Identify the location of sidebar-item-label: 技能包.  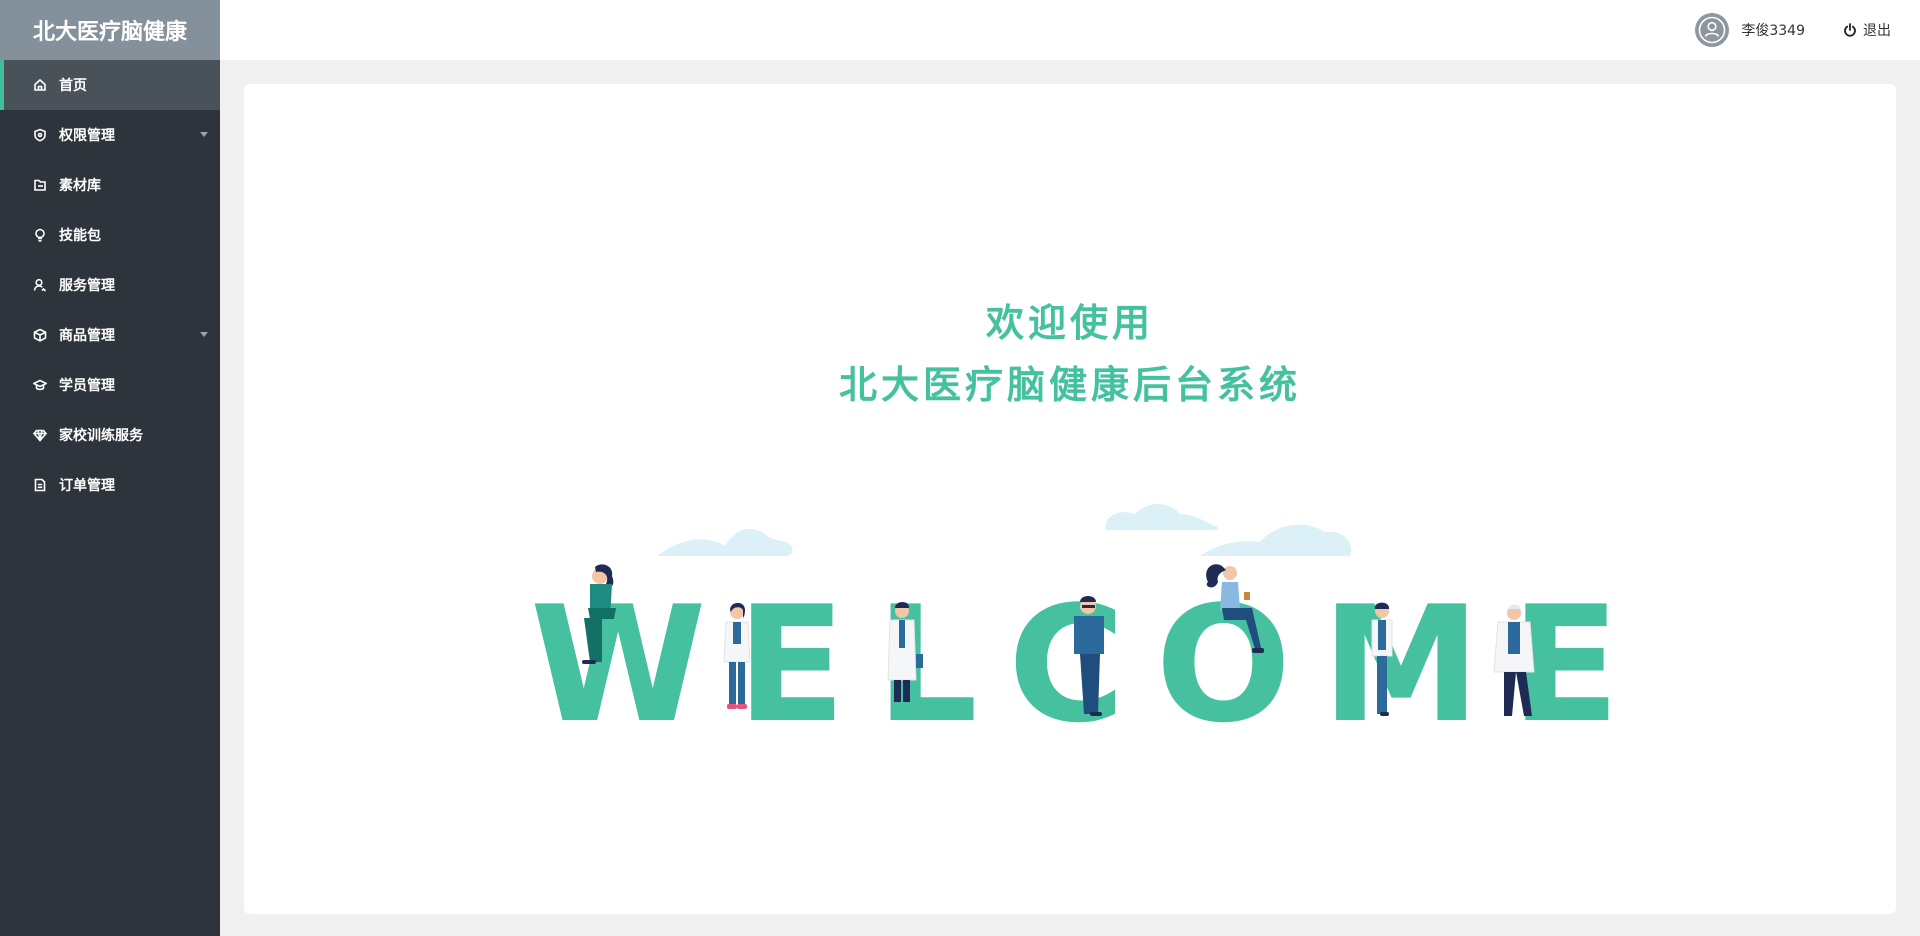
(80, 236).